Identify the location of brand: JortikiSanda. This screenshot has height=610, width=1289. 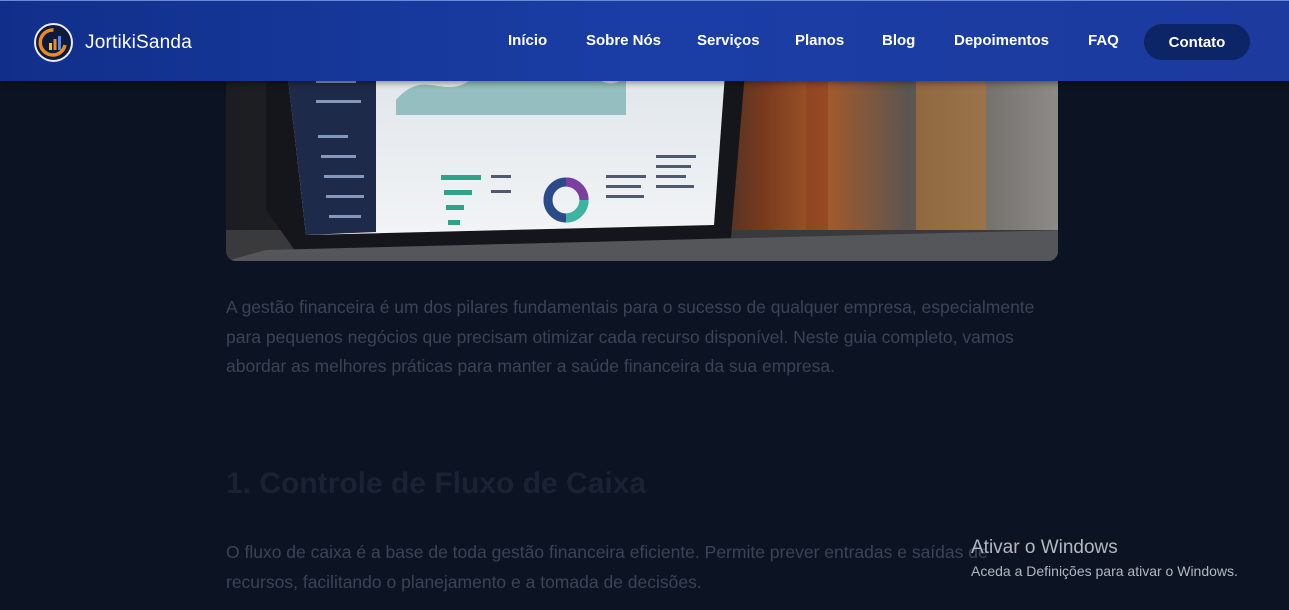
(113, 42).